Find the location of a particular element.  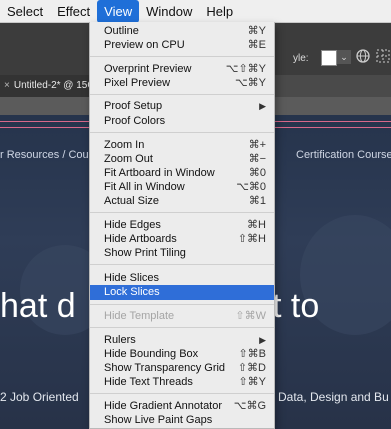

close-tab-icon: × is located at coordinates (7, 85).